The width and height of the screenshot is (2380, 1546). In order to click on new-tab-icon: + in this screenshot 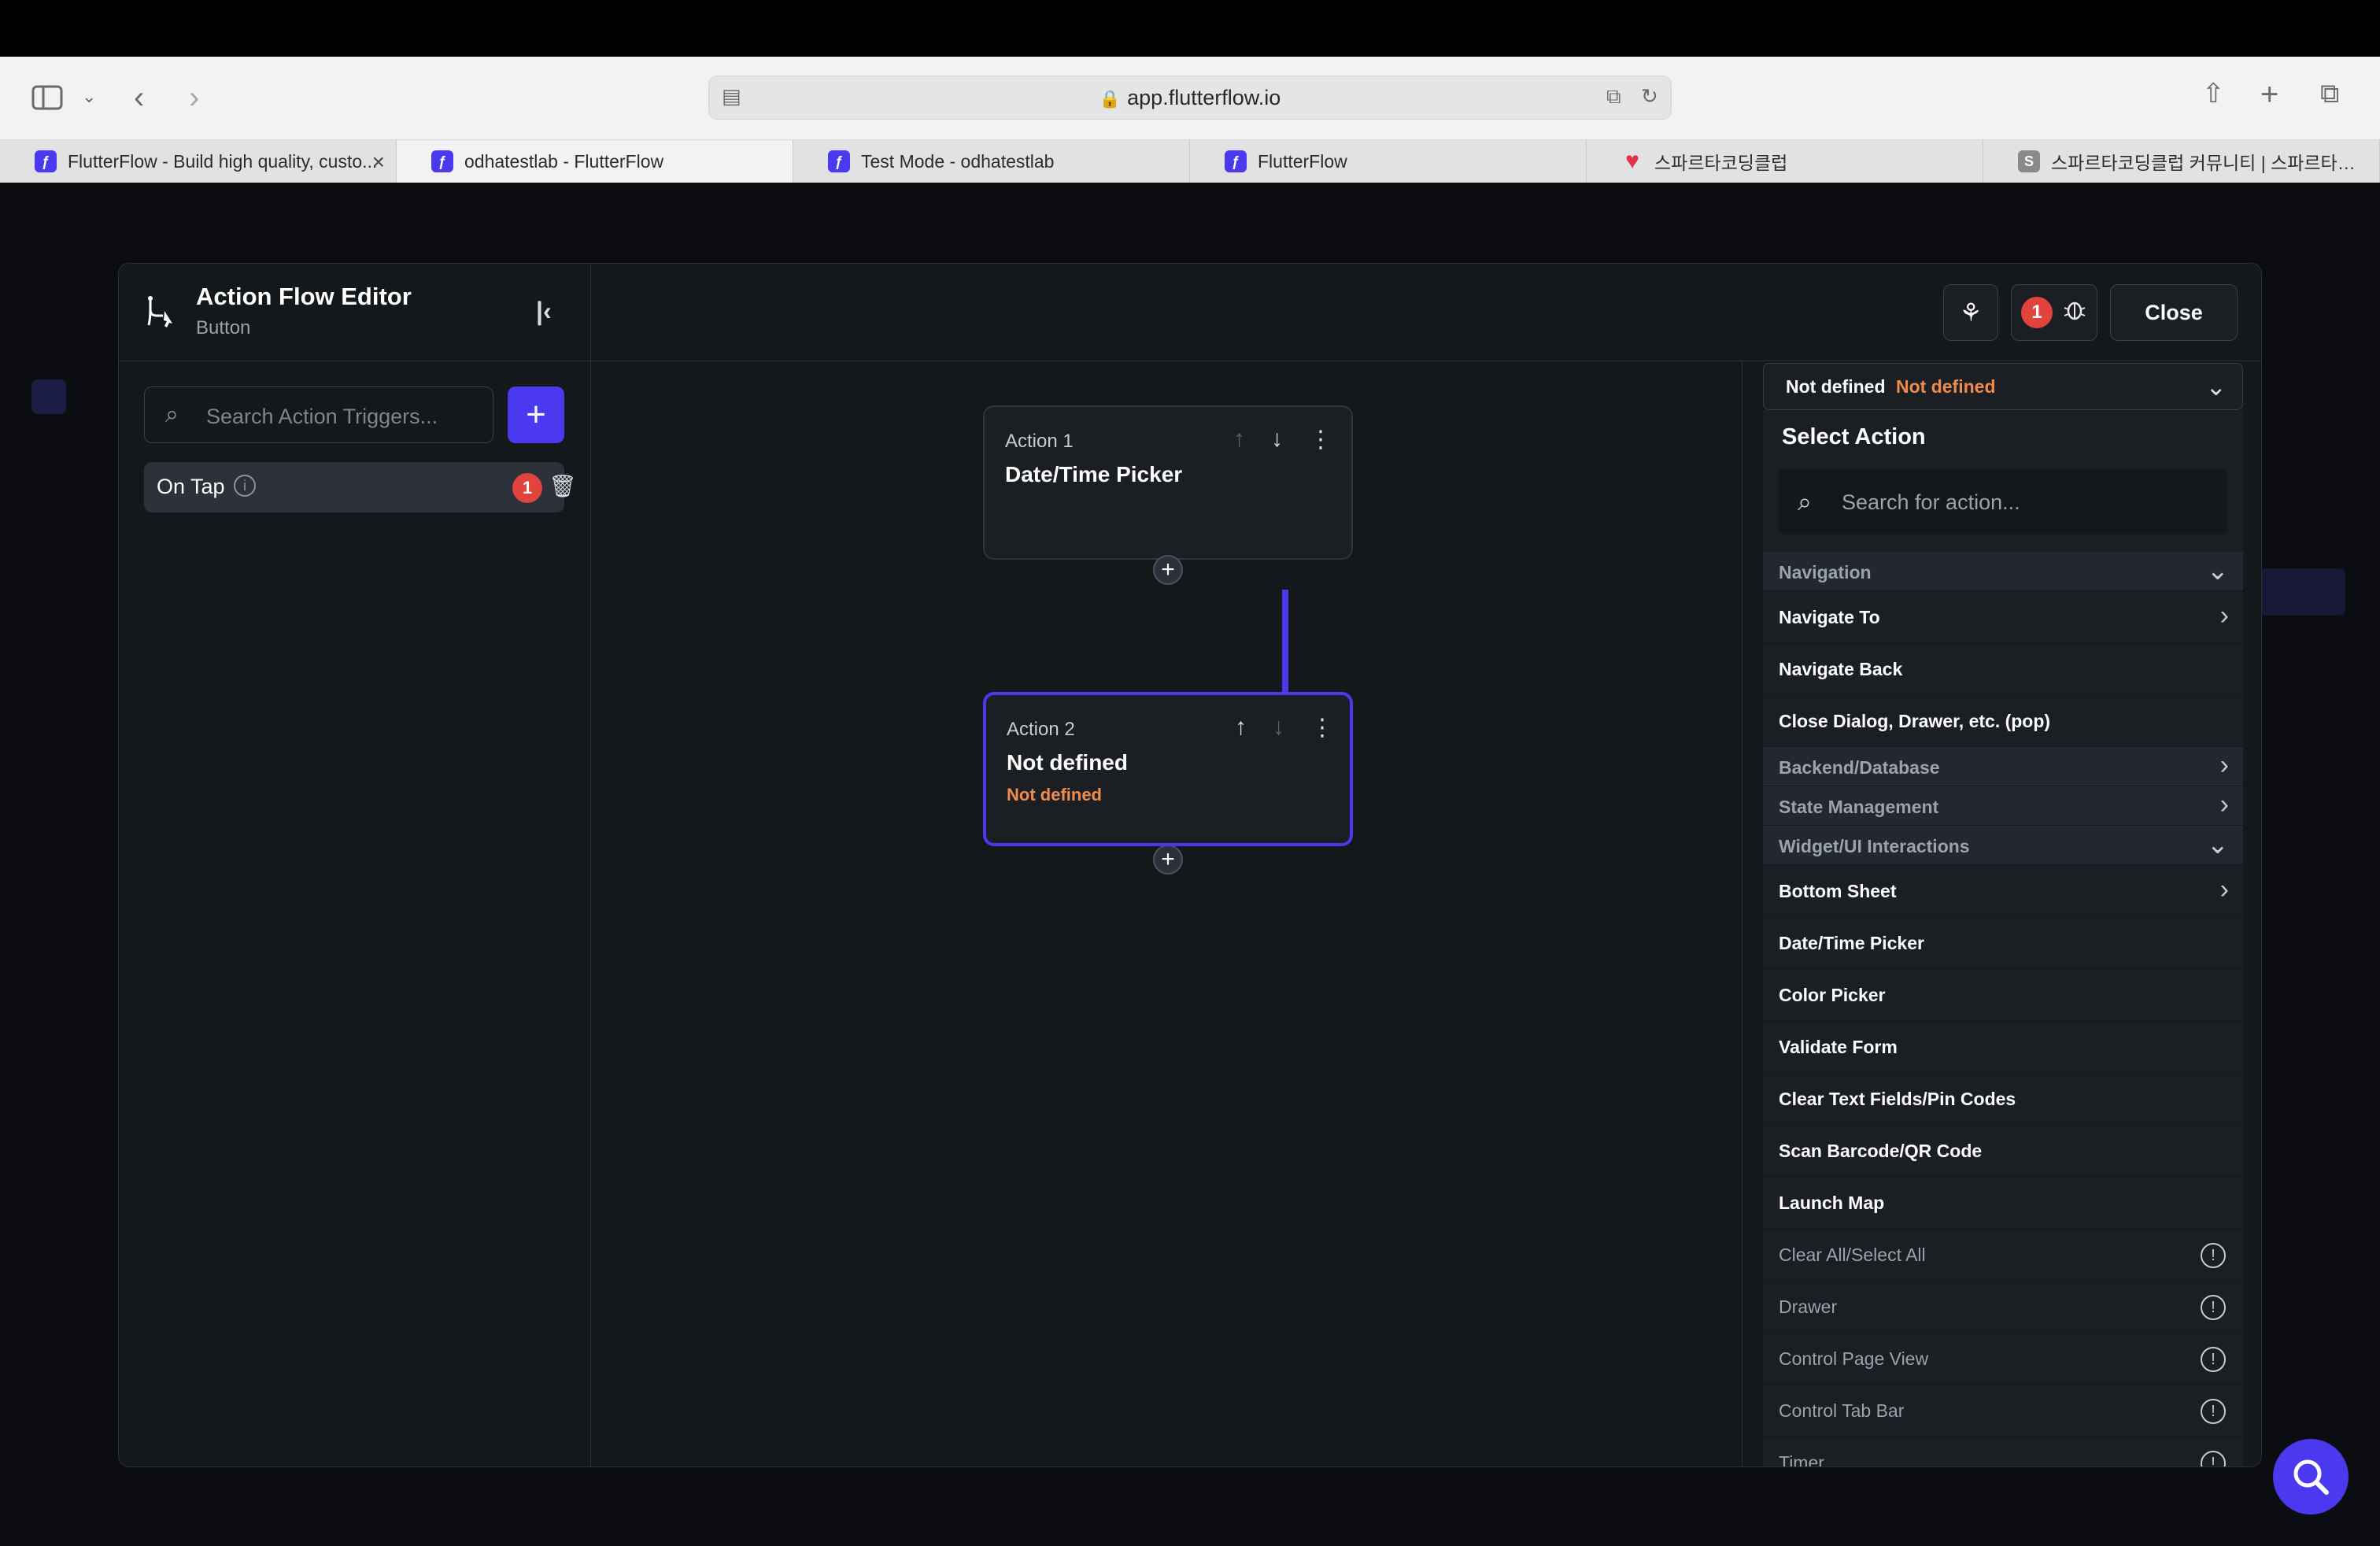, I will do `click(2269, 95)`.